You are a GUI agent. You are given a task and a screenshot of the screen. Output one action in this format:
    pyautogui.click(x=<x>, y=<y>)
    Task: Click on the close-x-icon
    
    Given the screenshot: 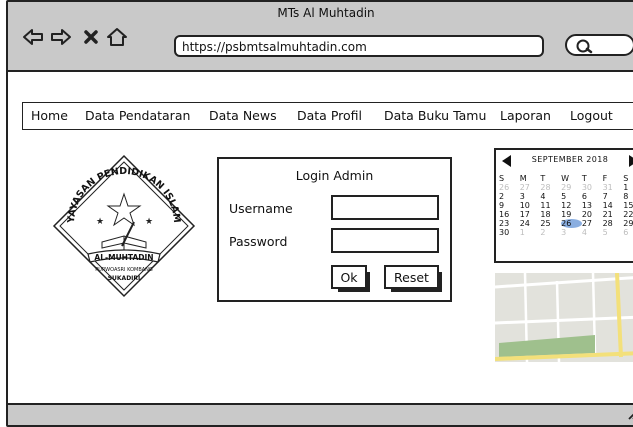 What is the action you would take?
    pyautogui.click(x=91, y=37)
    